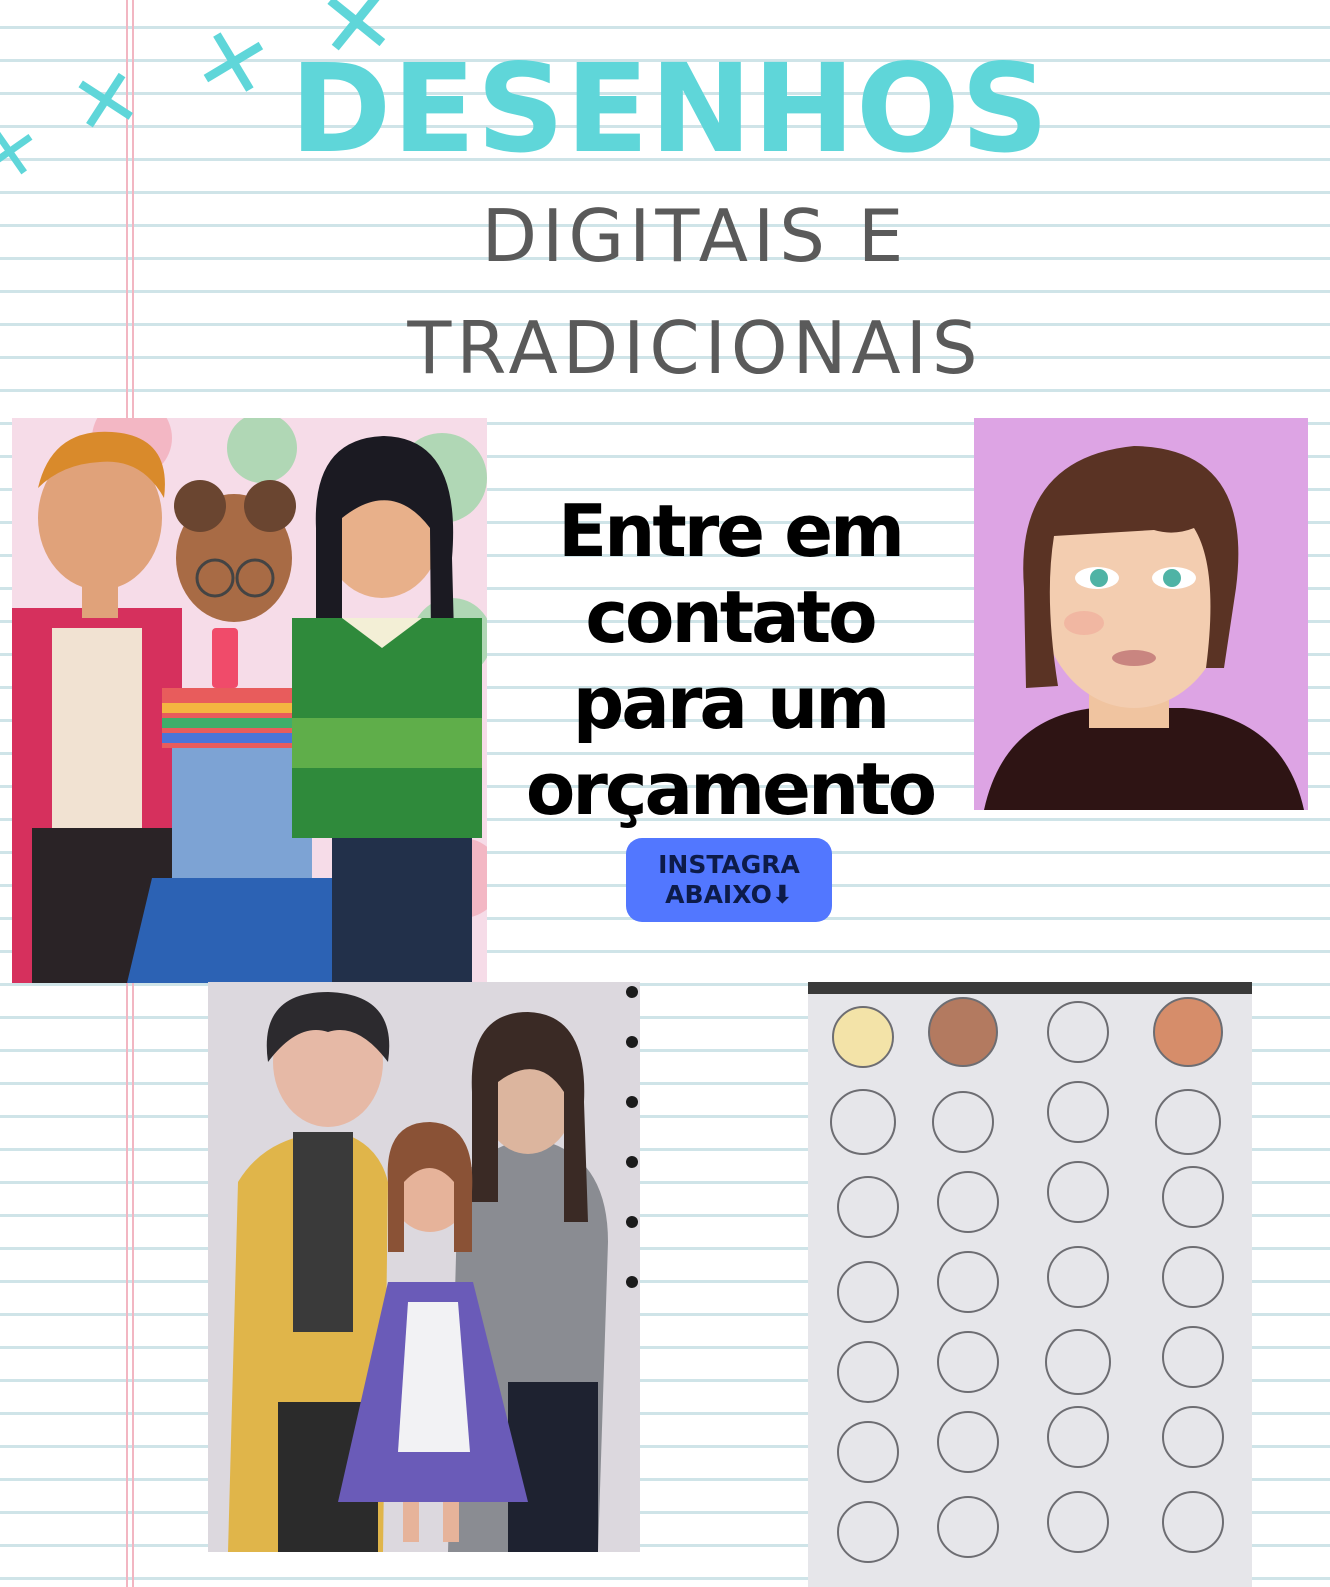  I want to click on instagram-button-label-1: INSTAGRA, so click(729, 864).